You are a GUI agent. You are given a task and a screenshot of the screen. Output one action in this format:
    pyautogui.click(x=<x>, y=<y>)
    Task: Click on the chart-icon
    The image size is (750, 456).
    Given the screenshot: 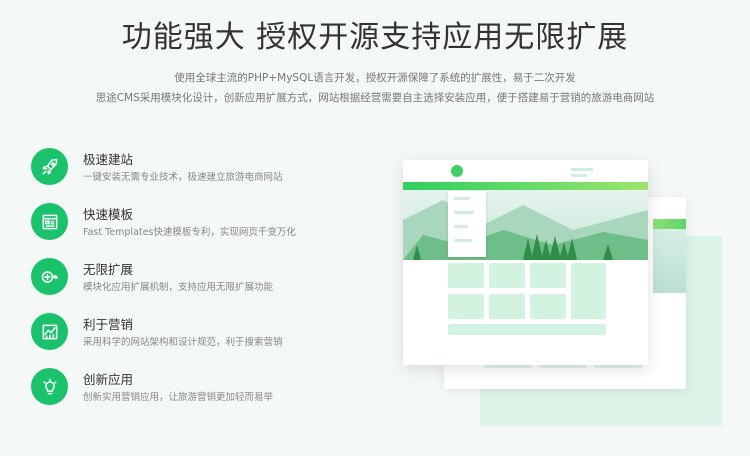 What is the action you would take?
    pyautogui.click(x=49, y=331)
    